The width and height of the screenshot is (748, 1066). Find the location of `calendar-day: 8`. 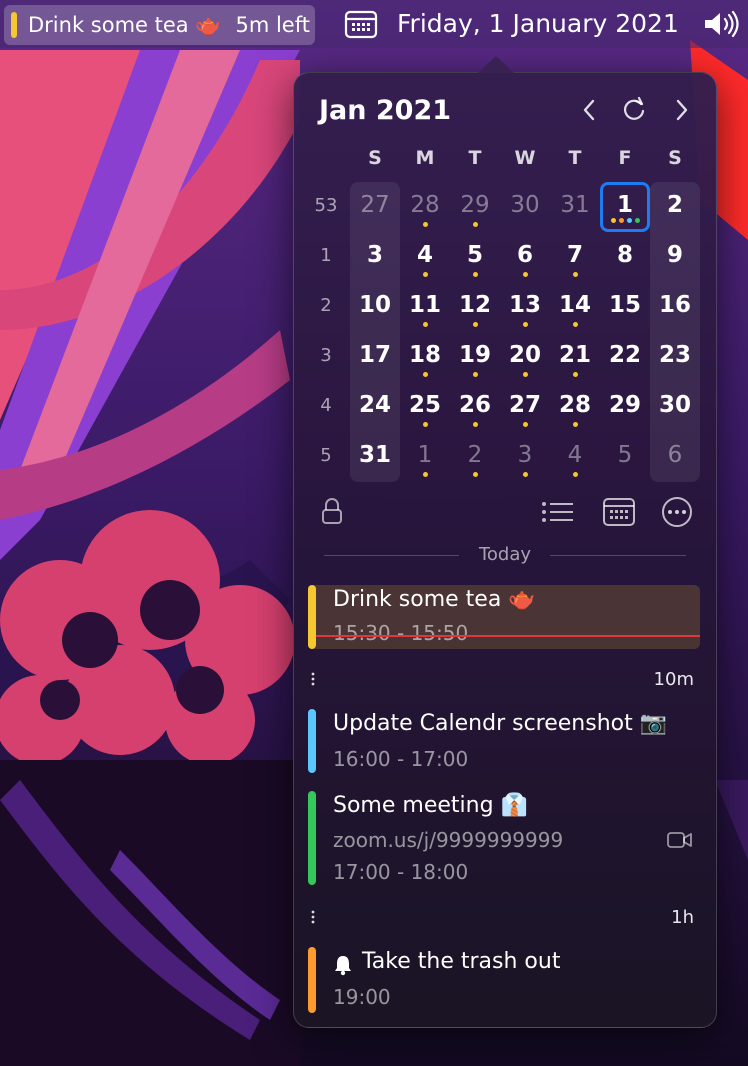

calendar-day: 8 is located at coordinates (625, 257).